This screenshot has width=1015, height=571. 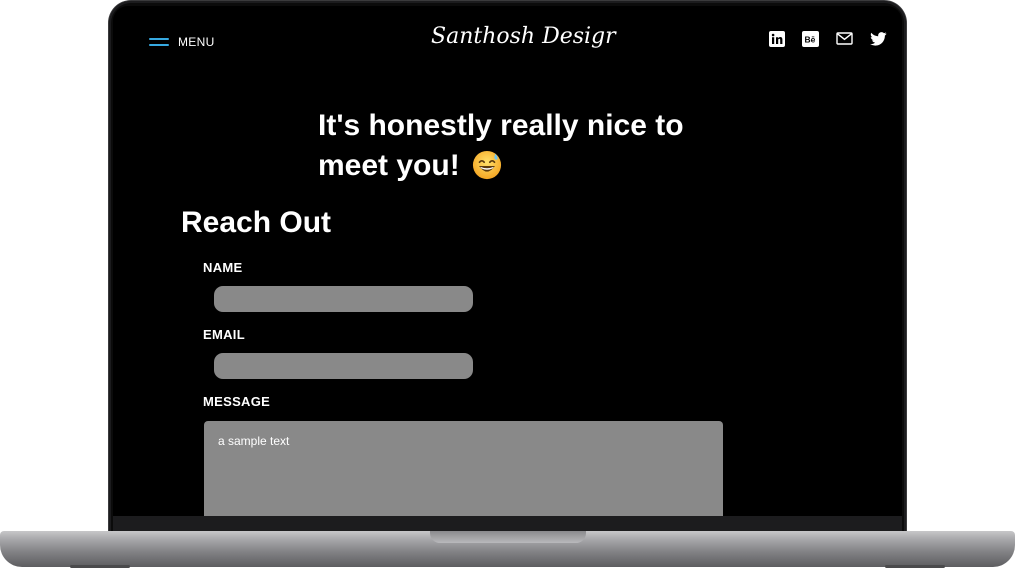 What do you see at coordinates (827, 38) in the screenshot?
I see `social-links: Bē` at bounding box center [827, 38].